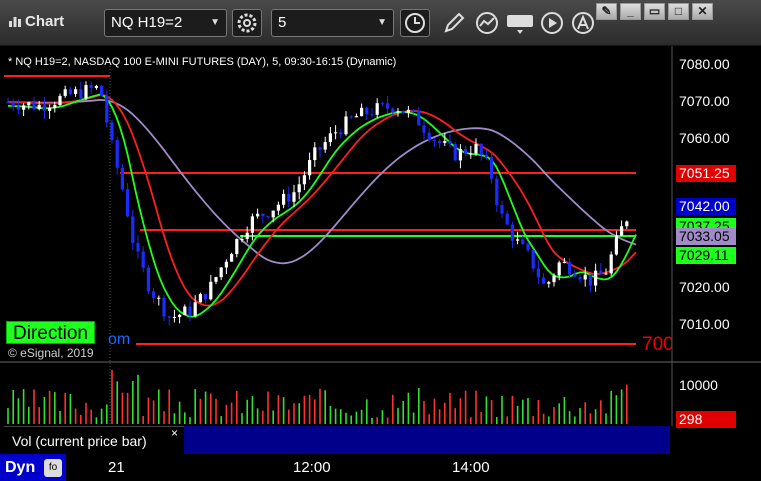 The height and width of the screenshot is (481, 761). I want to click on close-study-icon: ×, so click(174, 433).